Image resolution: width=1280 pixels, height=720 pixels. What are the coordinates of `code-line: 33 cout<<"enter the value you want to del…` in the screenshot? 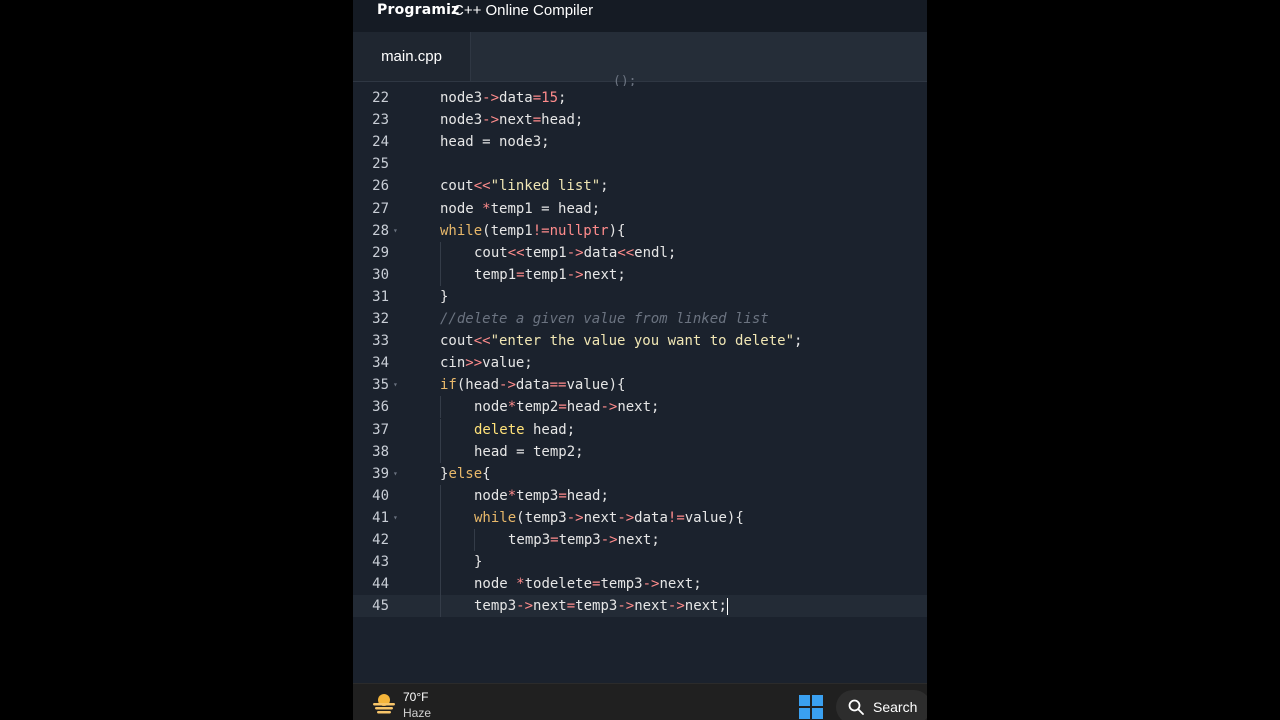 It's located at (640, 341).